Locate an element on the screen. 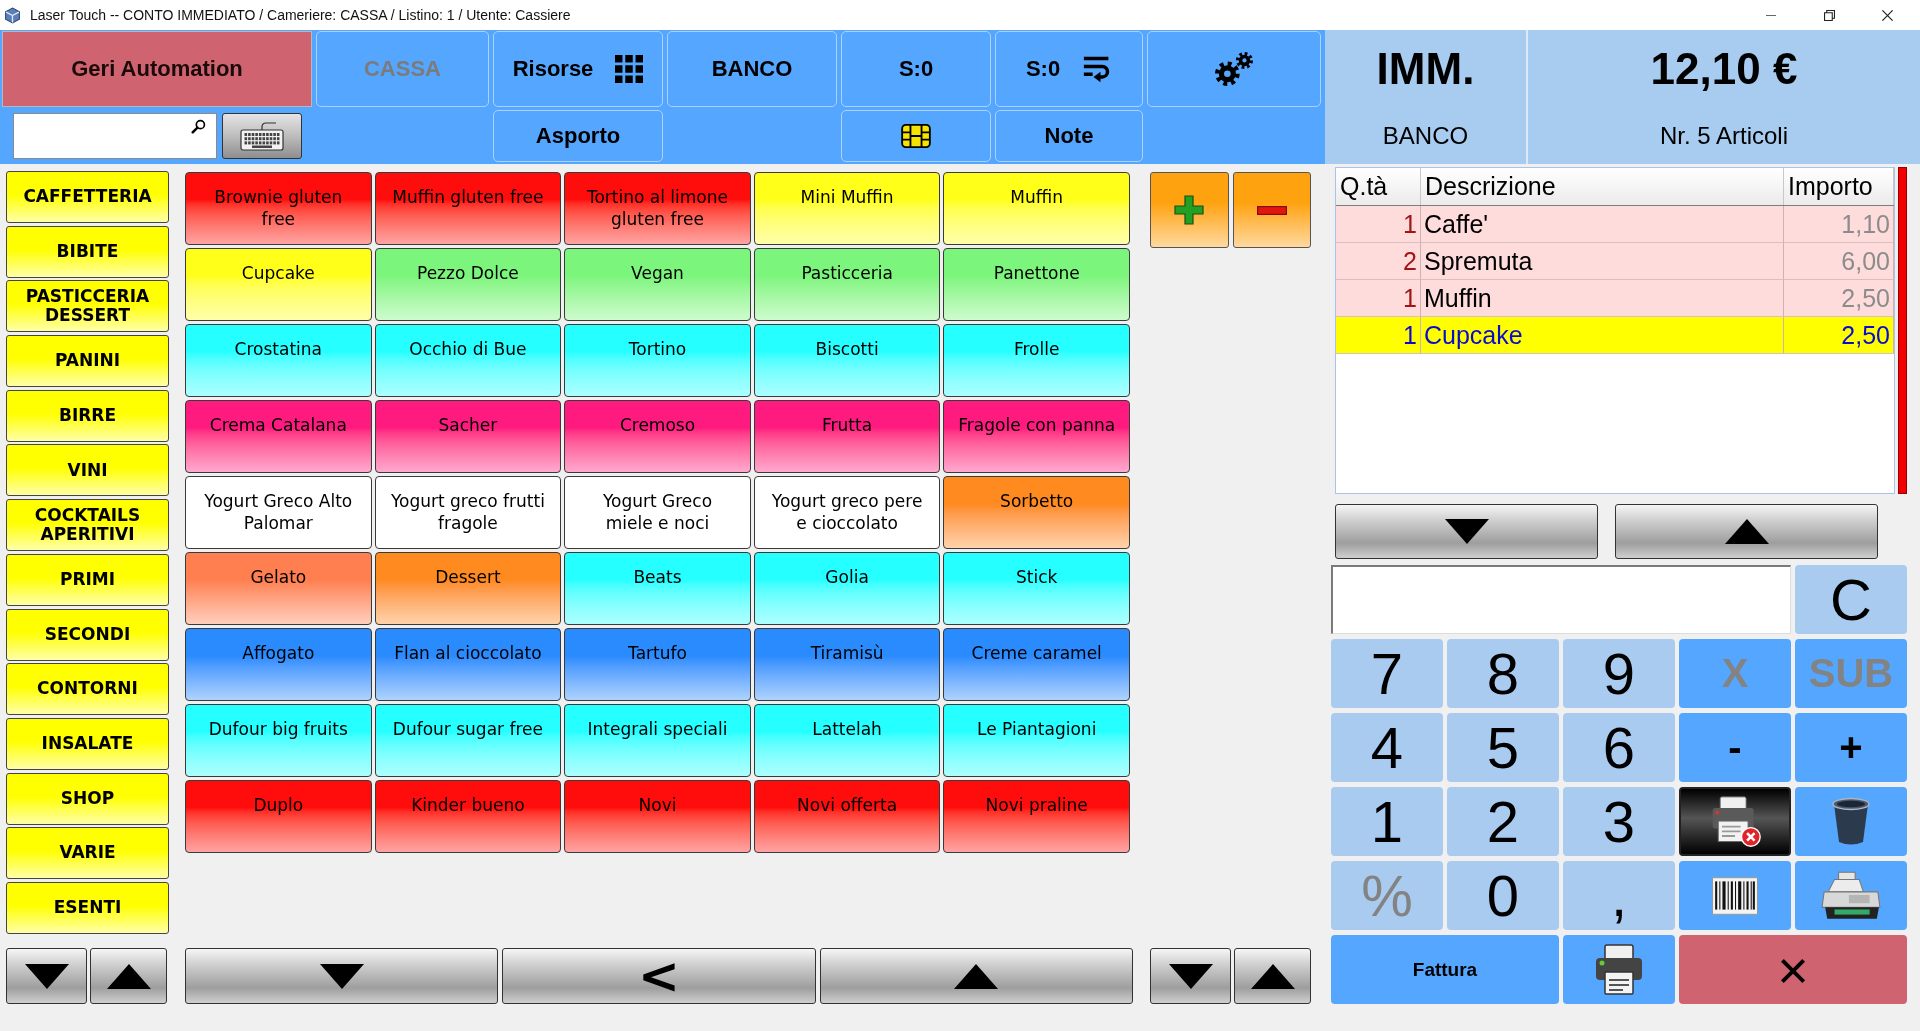 The image size is (1920, 1031). product-button: Gelato is located at coordinates (278, 588).